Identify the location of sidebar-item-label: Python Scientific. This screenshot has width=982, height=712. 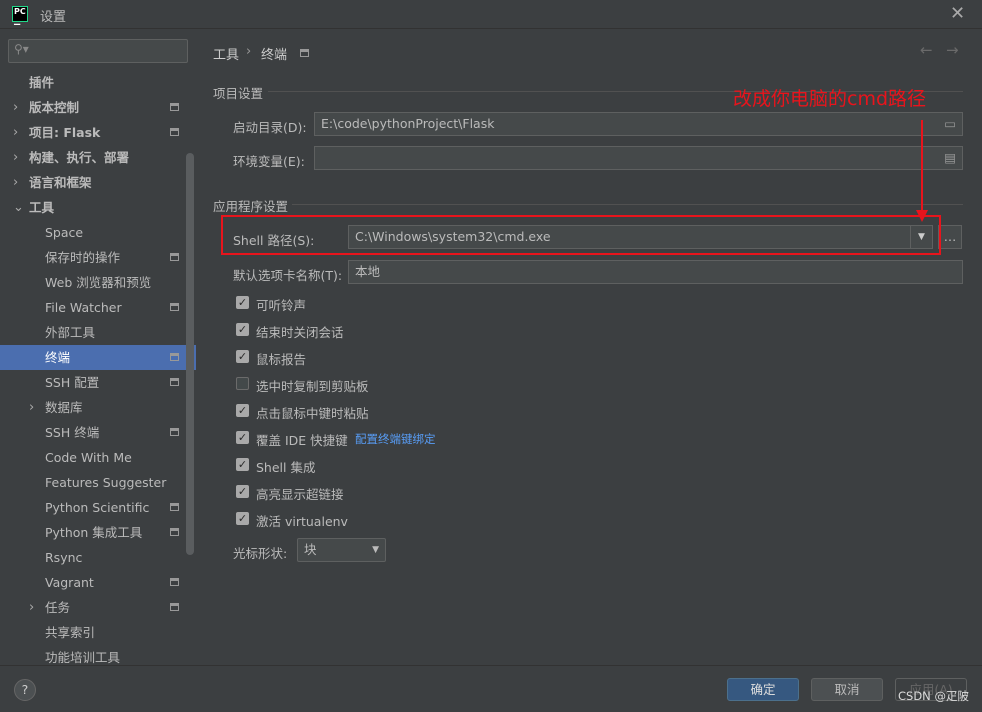
(97, 507).